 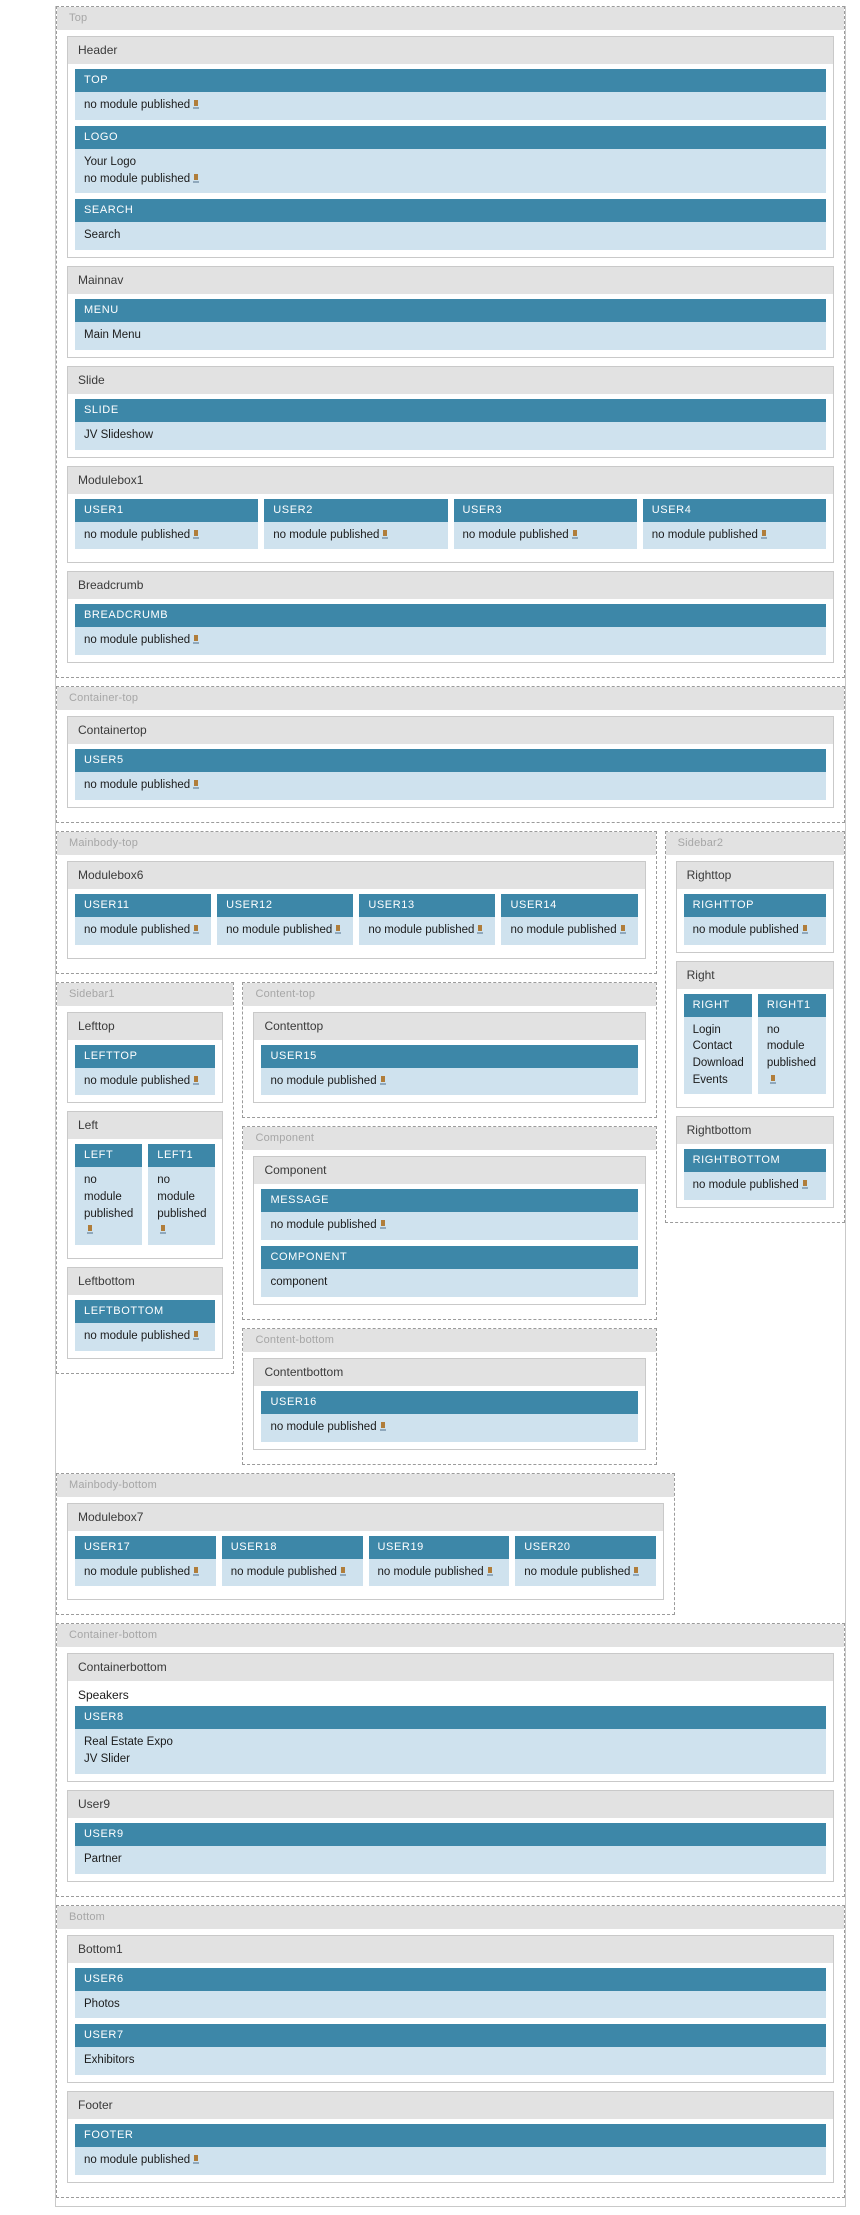 What do you see at coordinates (450, 1848) in the screenshot?
I see `module-user9: USER9 Partner` at bounding box center [450, 1848].